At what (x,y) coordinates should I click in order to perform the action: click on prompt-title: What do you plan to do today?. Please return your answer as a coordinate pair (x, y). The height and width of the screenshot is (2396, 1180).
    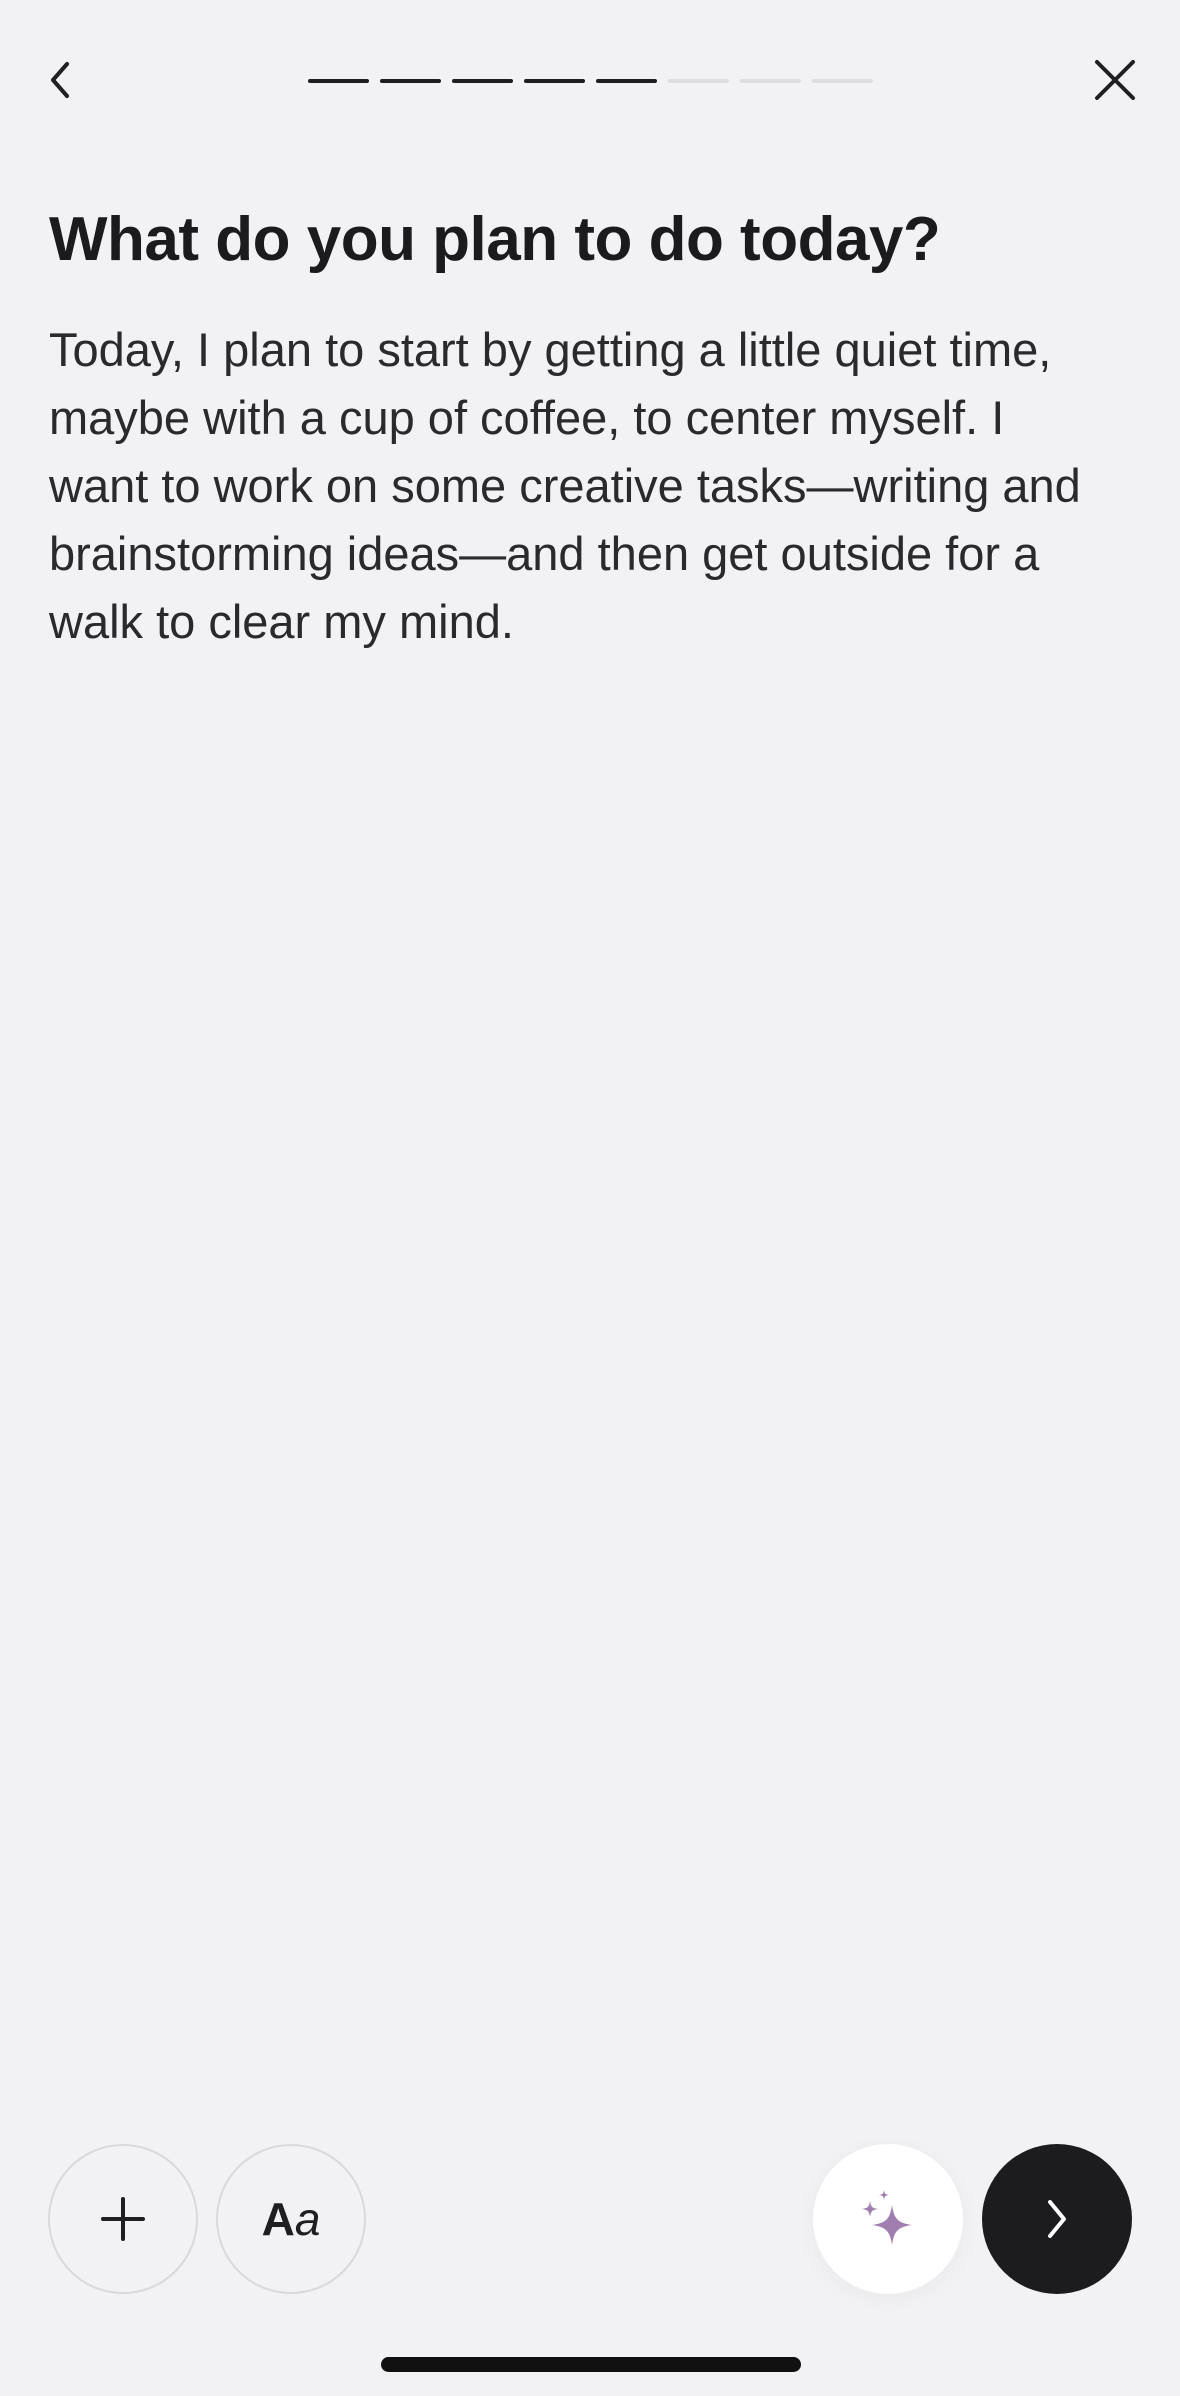
    Looking at the image, I should click on (495, 239).